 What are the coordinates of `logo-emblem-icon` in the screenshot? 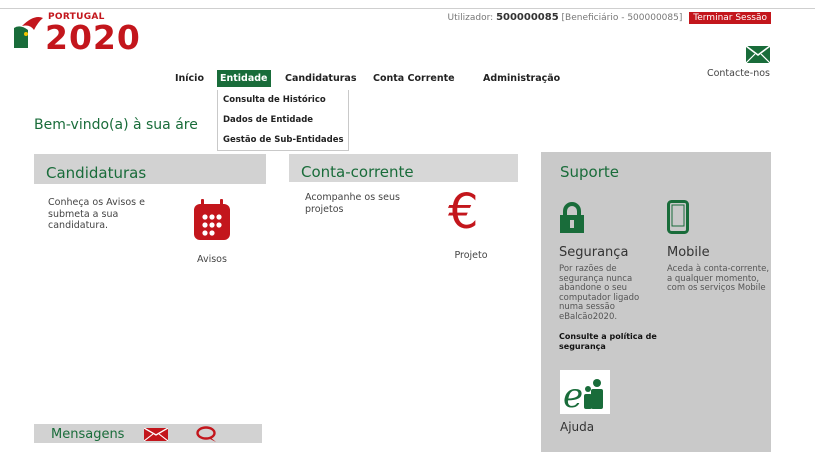 It's located at (28, 32).